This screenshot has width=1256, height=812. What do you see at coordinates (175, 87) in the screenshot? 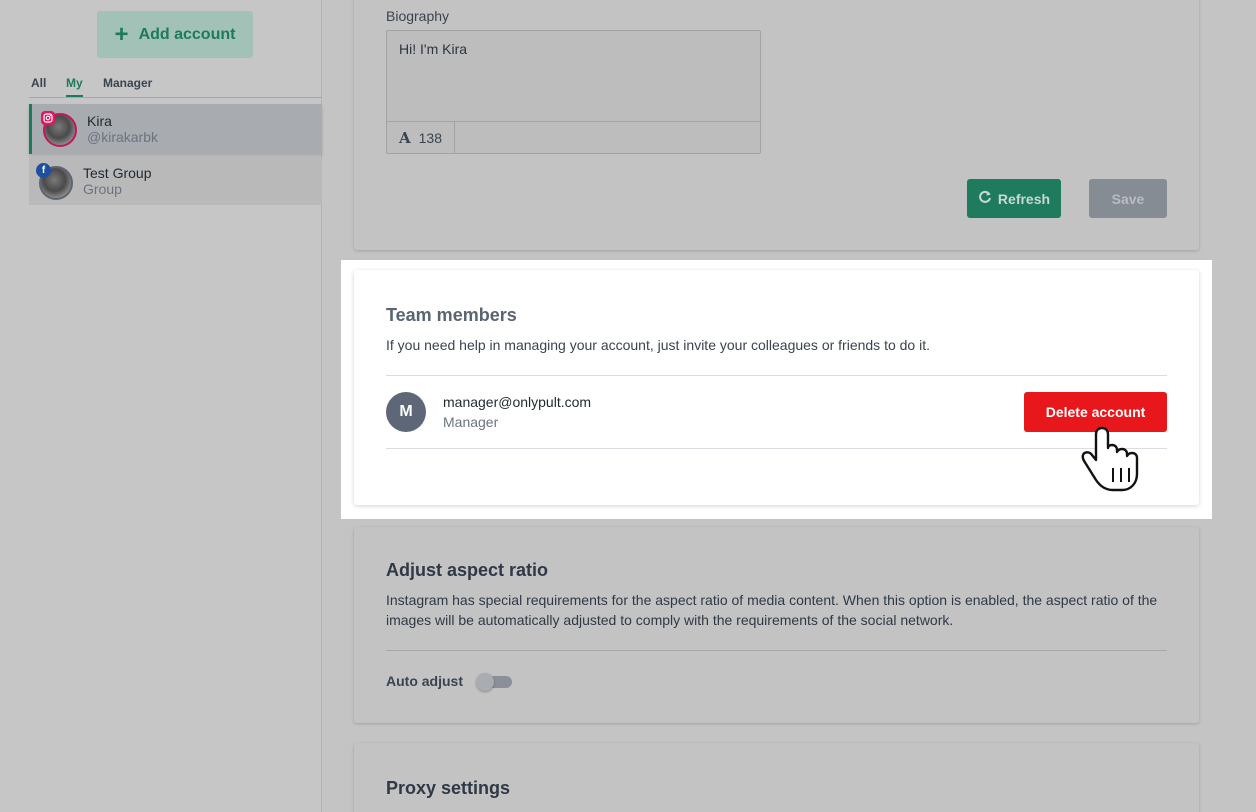
I see `account-filter-tabs: All My Manager` at bounding box center [175, 87].